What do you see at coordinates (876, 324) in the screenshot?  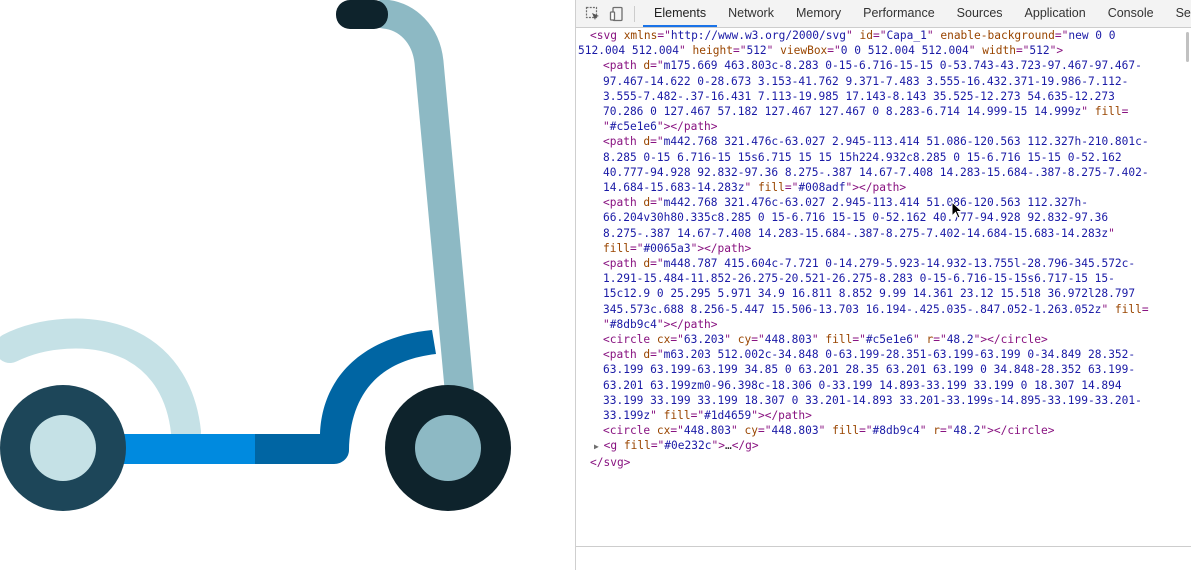 I see `dom-tree-line: "#8db9c4"></path>` at bounding box center [876, 324].